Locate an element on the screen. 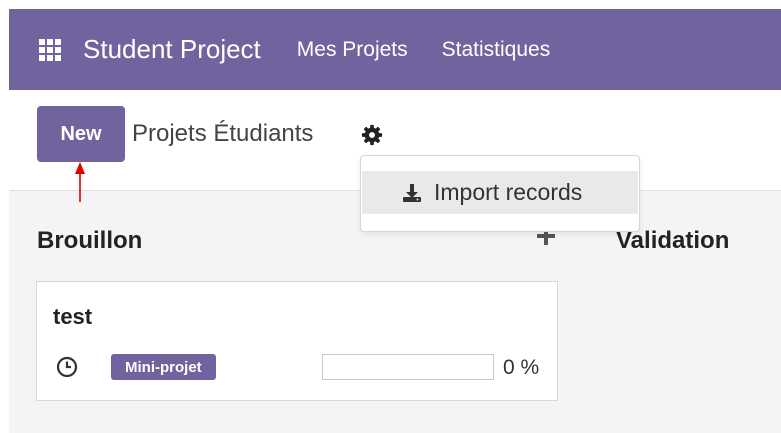 Image resolution: width=781 pixels, height=433 pixels. app-brand: Student Project is located at coordinates (172, 49).